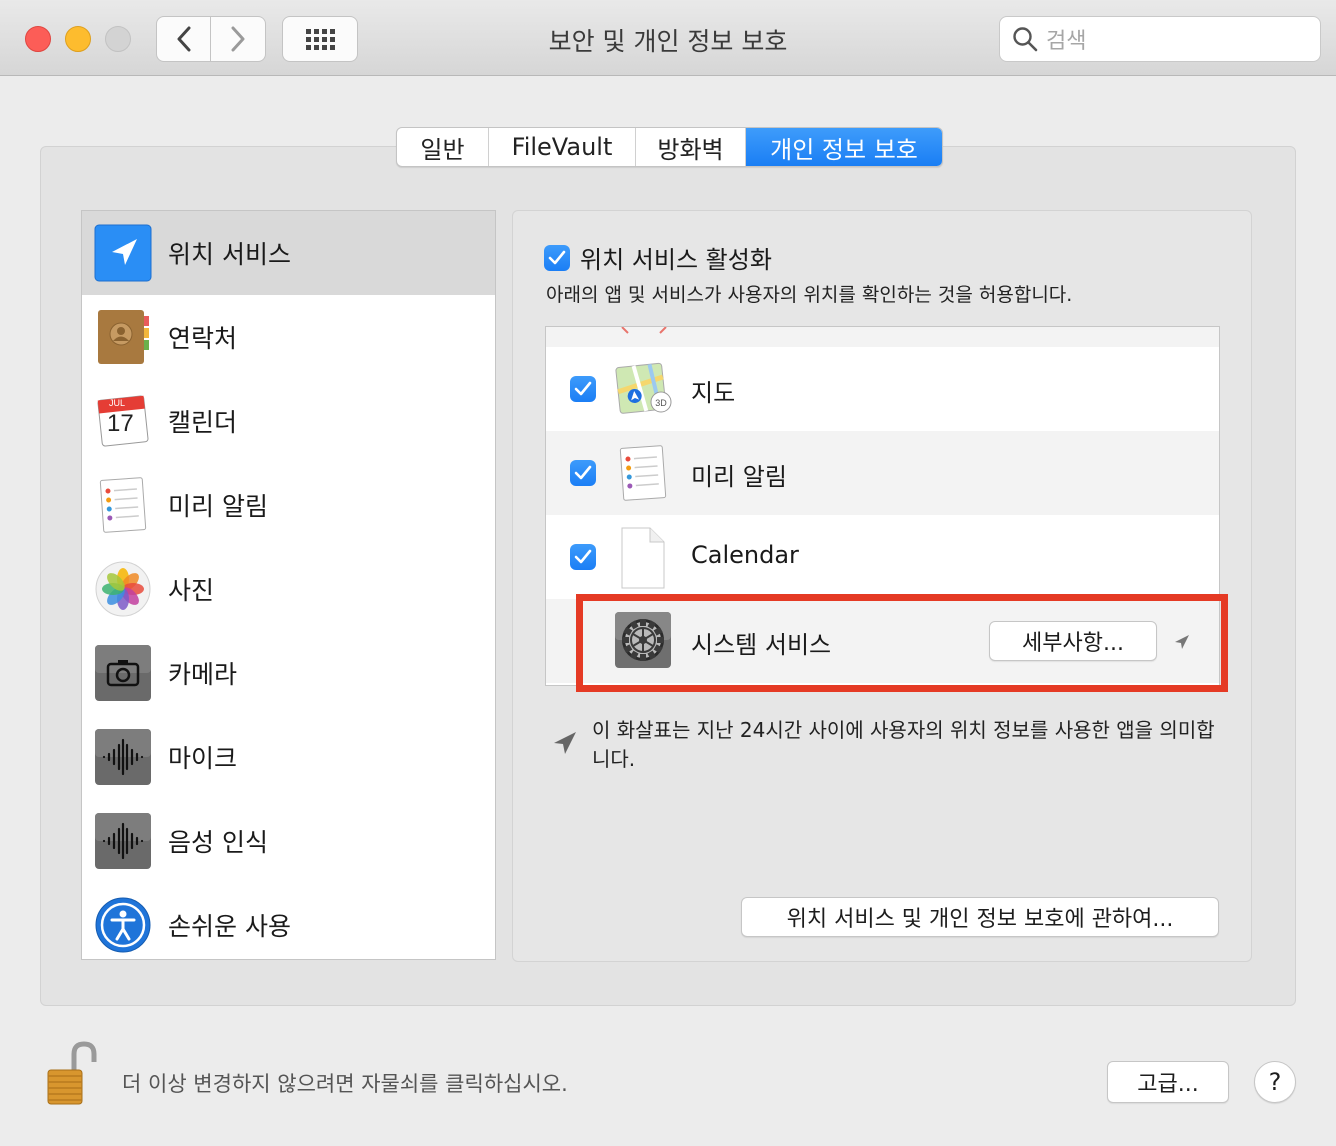 The width and height of the screenshot is (1336, 1146). Describe the element at coordinates (203, 674) in the screenshot. I see `sidebar-item-label: 카메라` at that location.